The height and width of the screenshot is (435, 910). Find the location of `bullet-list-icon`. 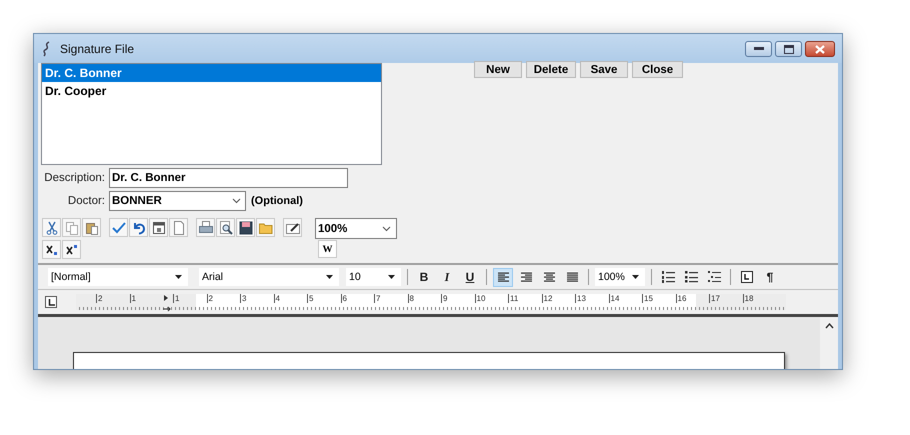

bullet-list-icon is located at coordinates (691, 277).